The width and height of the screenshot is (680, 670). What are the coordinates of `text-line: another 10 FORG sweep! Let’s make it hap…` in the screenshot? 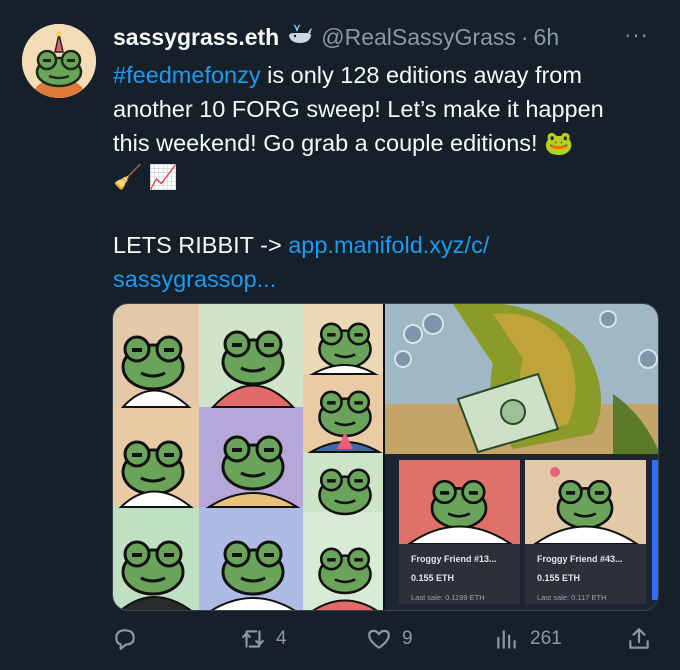 It's located at (358, 109).